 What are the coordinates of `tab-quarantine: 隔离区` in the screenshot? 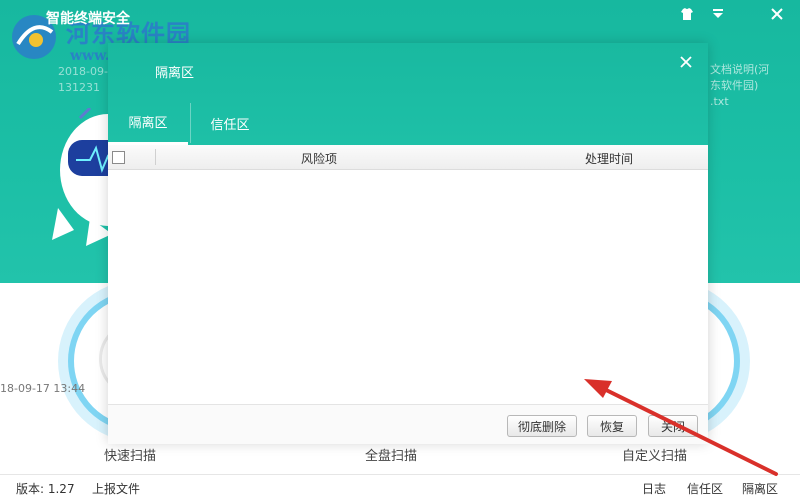 It's located at (148, 123).